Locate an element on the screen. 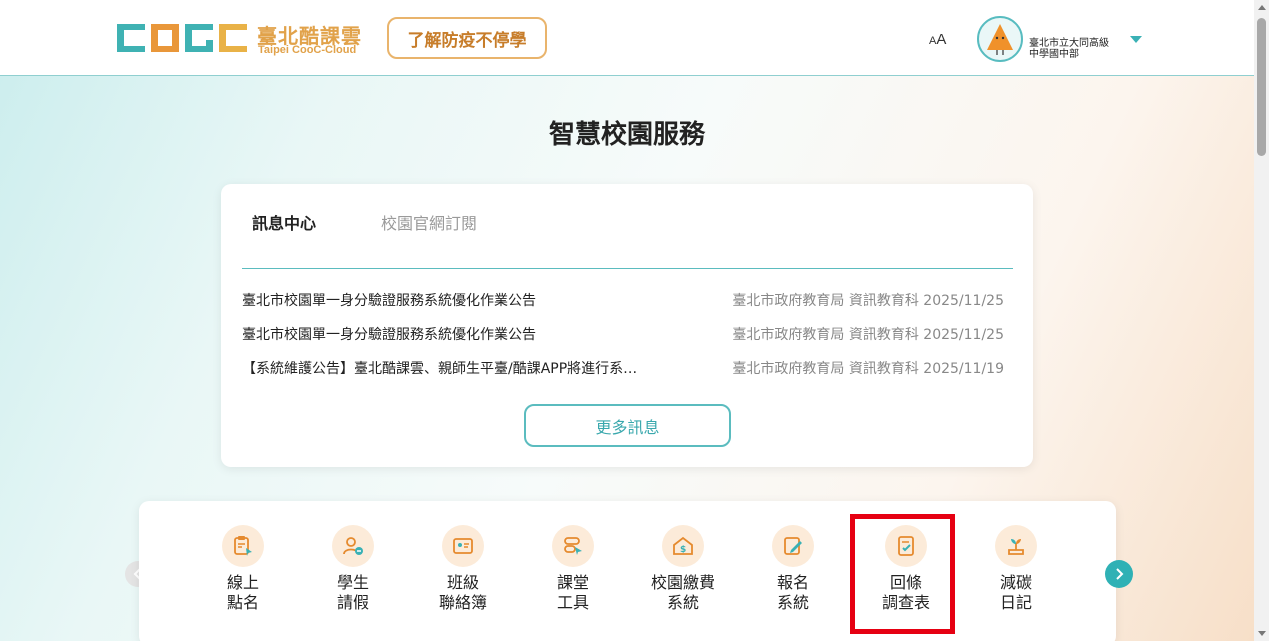 This screenshot has width=1269, height=641. cooc-logo-mark is located at coordinates (182, 38).